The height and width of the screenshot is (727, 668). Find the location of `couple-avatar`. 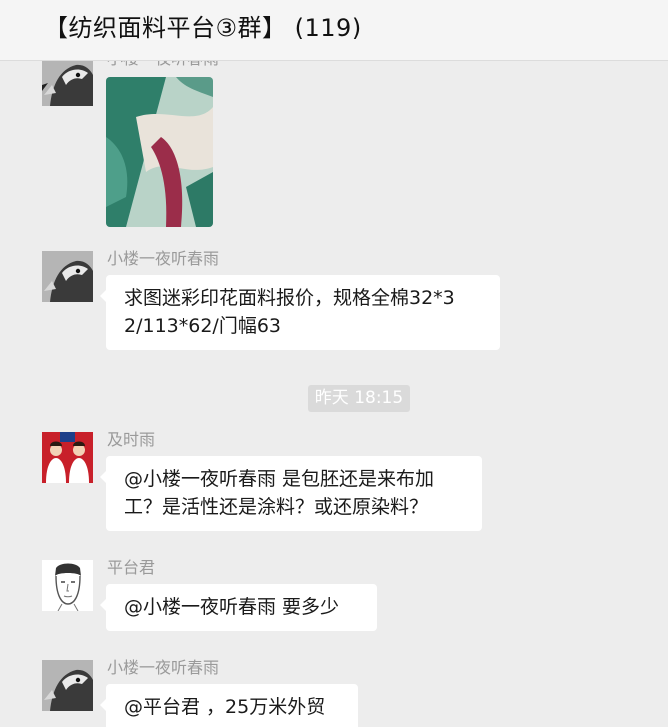

couple-avatar is located at coordinates (67, 457).